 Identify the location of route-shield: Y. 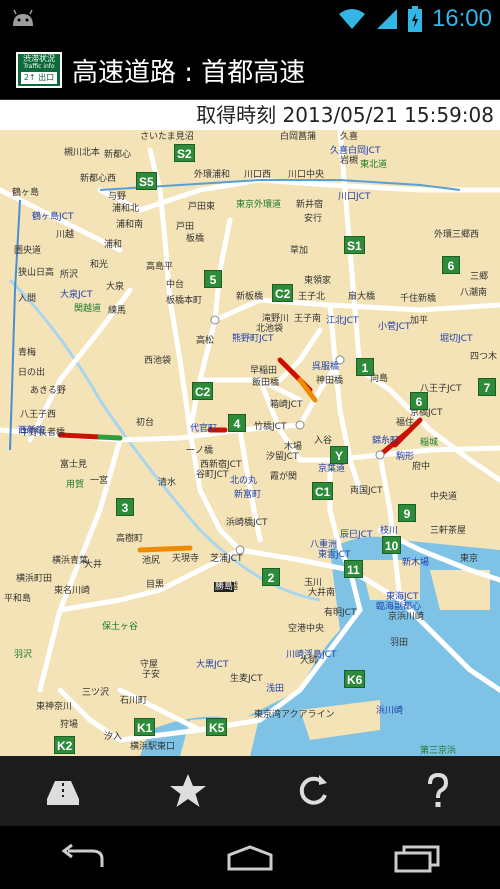
(339, 455).